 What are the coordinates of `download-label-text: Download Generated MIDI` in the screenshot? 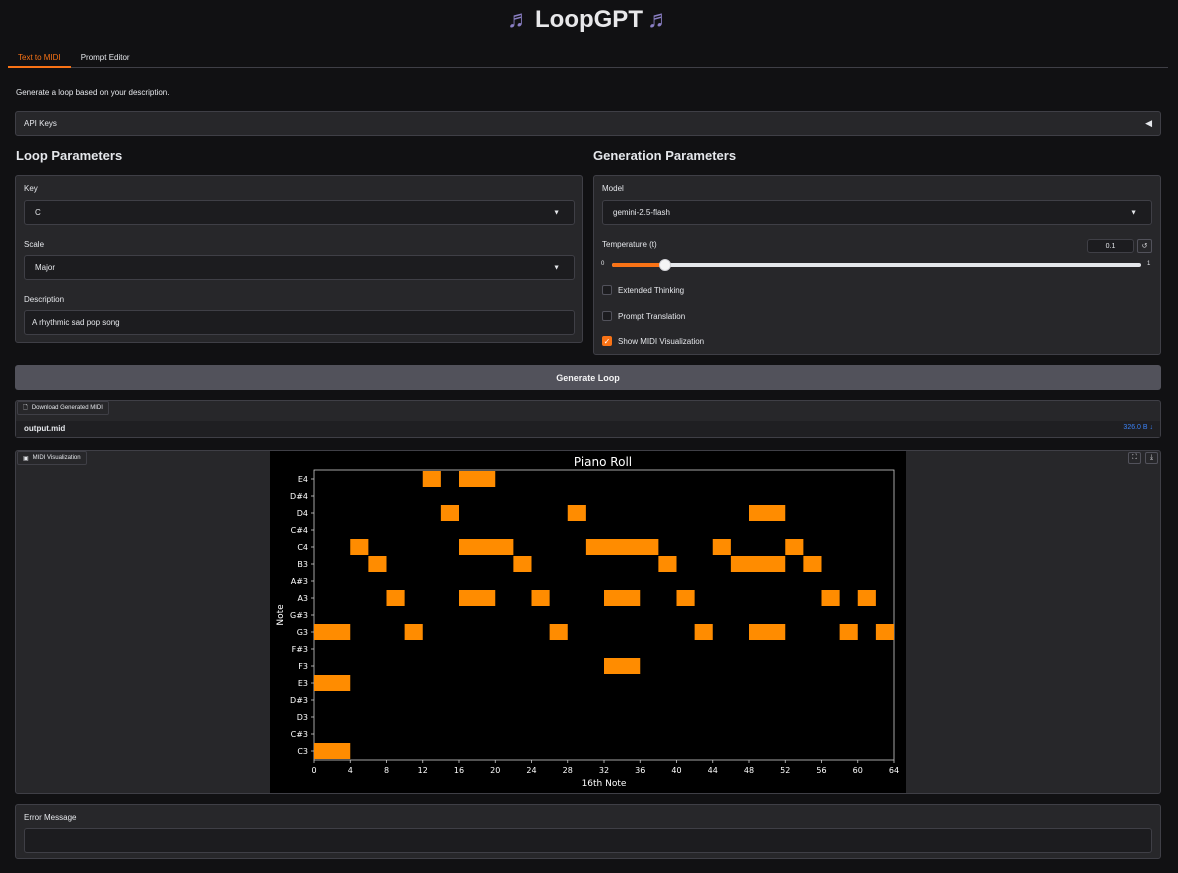 It's located at (67, 408).